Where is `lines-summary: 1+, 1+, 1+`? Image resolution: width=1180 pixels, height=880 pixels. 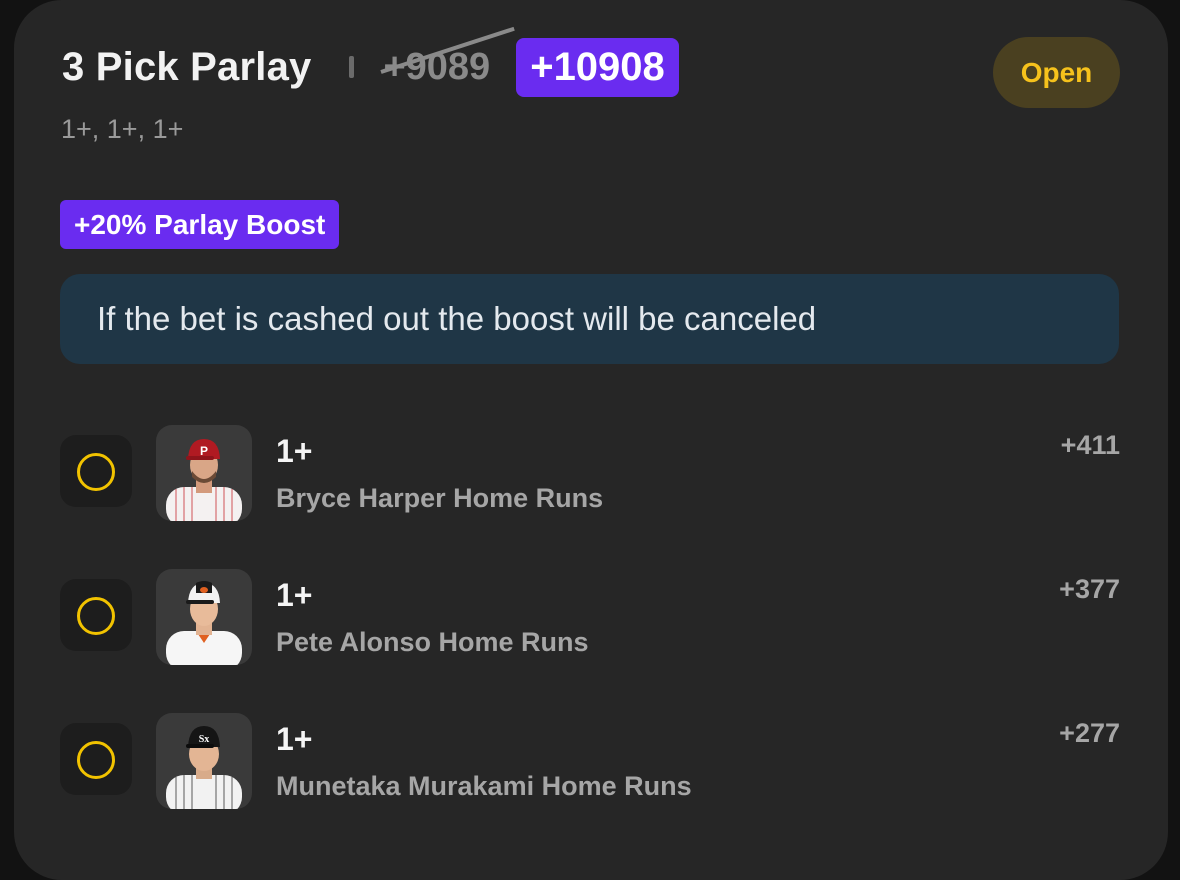
lines-summary: 1+, 1+, 1+ is located at coordinates (122, 129).